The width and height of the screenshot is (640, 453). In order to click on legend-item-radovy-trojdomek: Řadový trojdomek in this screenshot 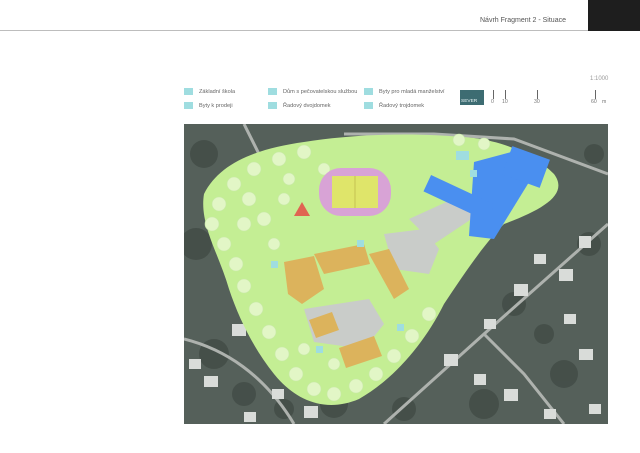, I will do `click(394, 105)`.